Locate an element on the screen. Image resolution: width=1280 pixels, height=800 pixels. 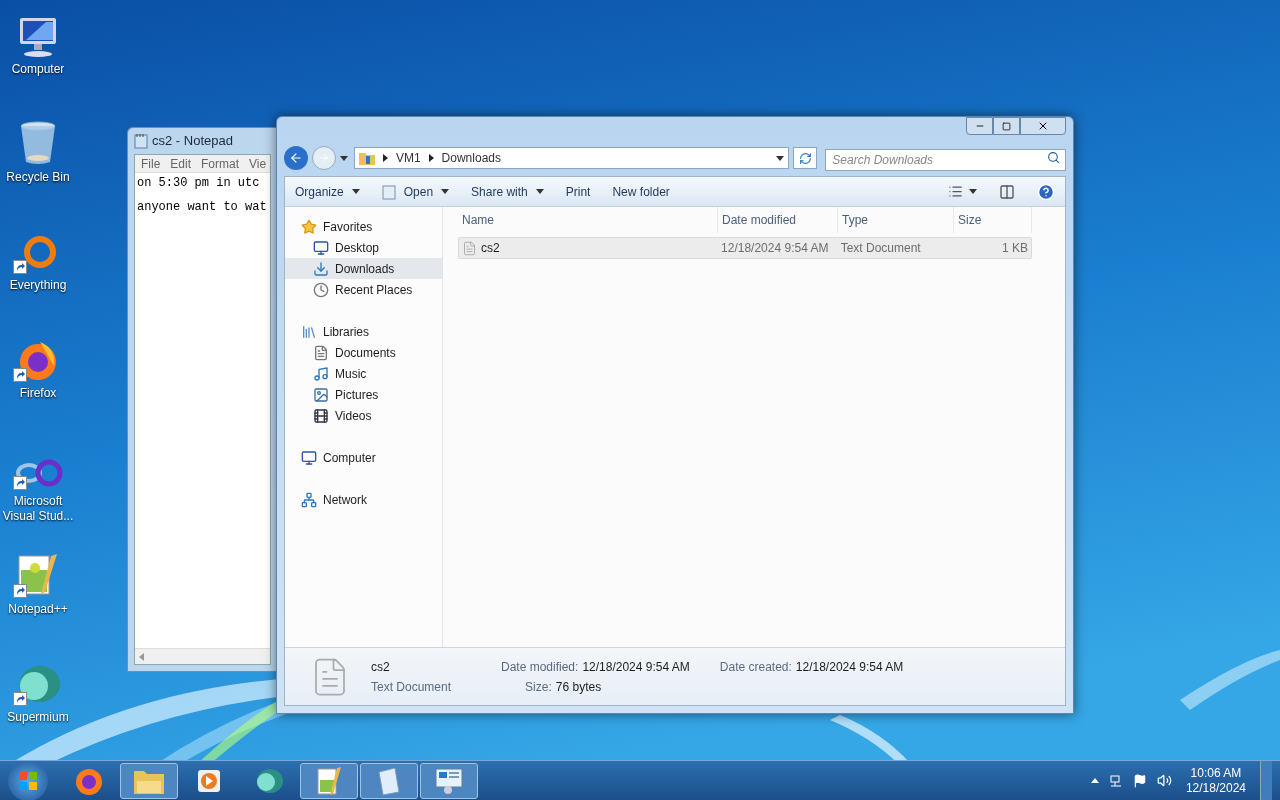
breadcrumb-item: VM1 is located at coordinates (408, 158).